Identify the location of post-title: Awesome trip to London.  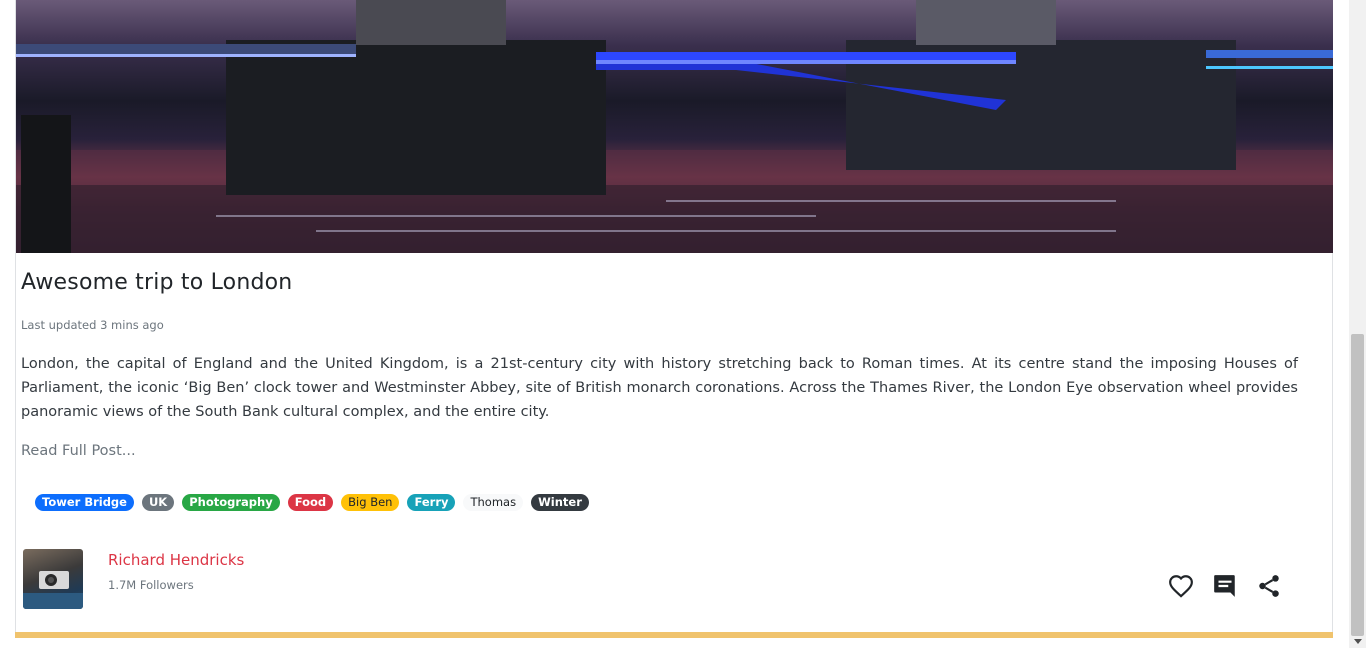
(157, 282).